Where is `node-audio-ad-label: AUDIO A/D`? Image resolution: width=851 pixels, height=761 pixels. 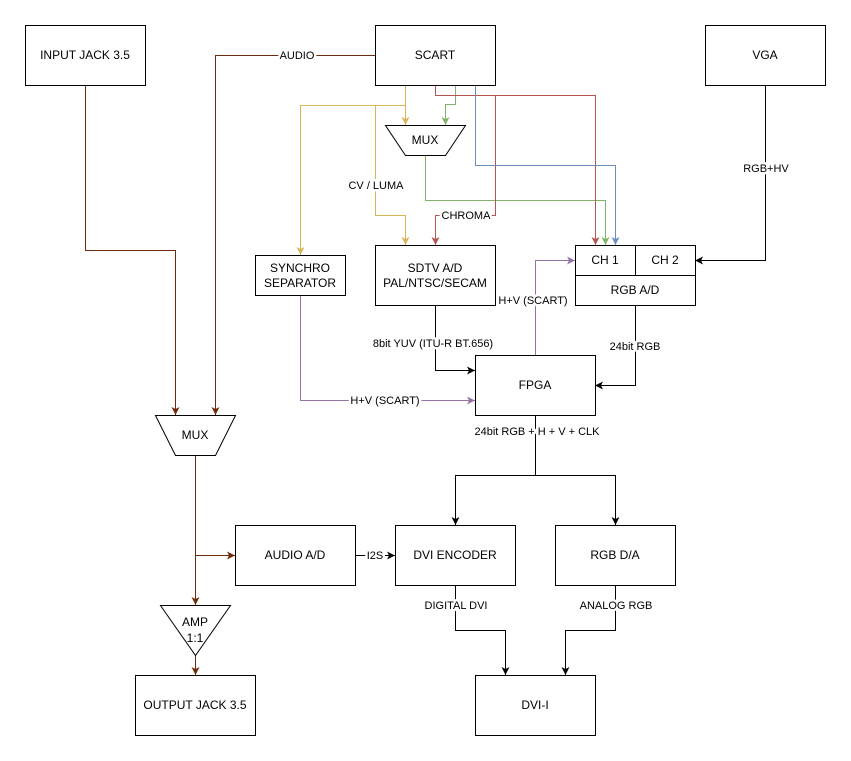
node-audio-ad-label: AUDIO A/D is located at coordinates (295, 555).